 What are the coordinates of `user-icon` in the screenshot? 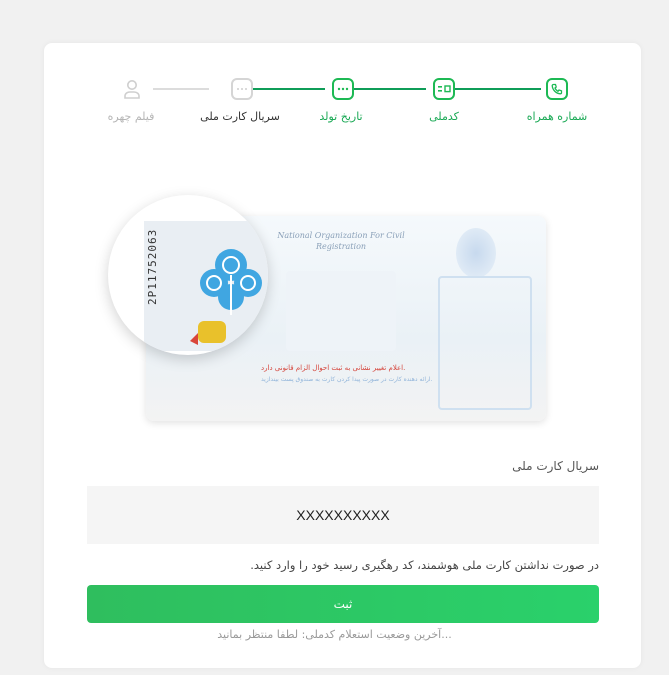 It's located at (132, 89).